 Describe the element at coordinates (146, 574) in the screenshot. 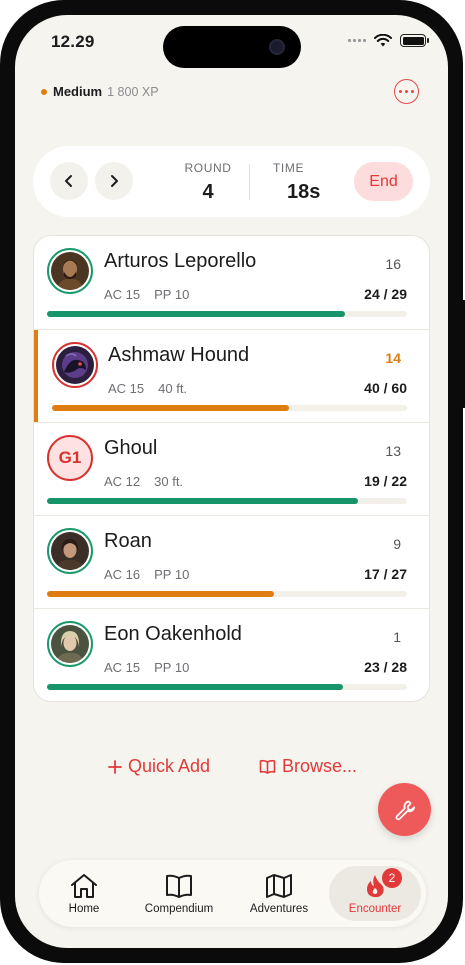

I see `combatant-stats: AC 16 PP 10` at that location.